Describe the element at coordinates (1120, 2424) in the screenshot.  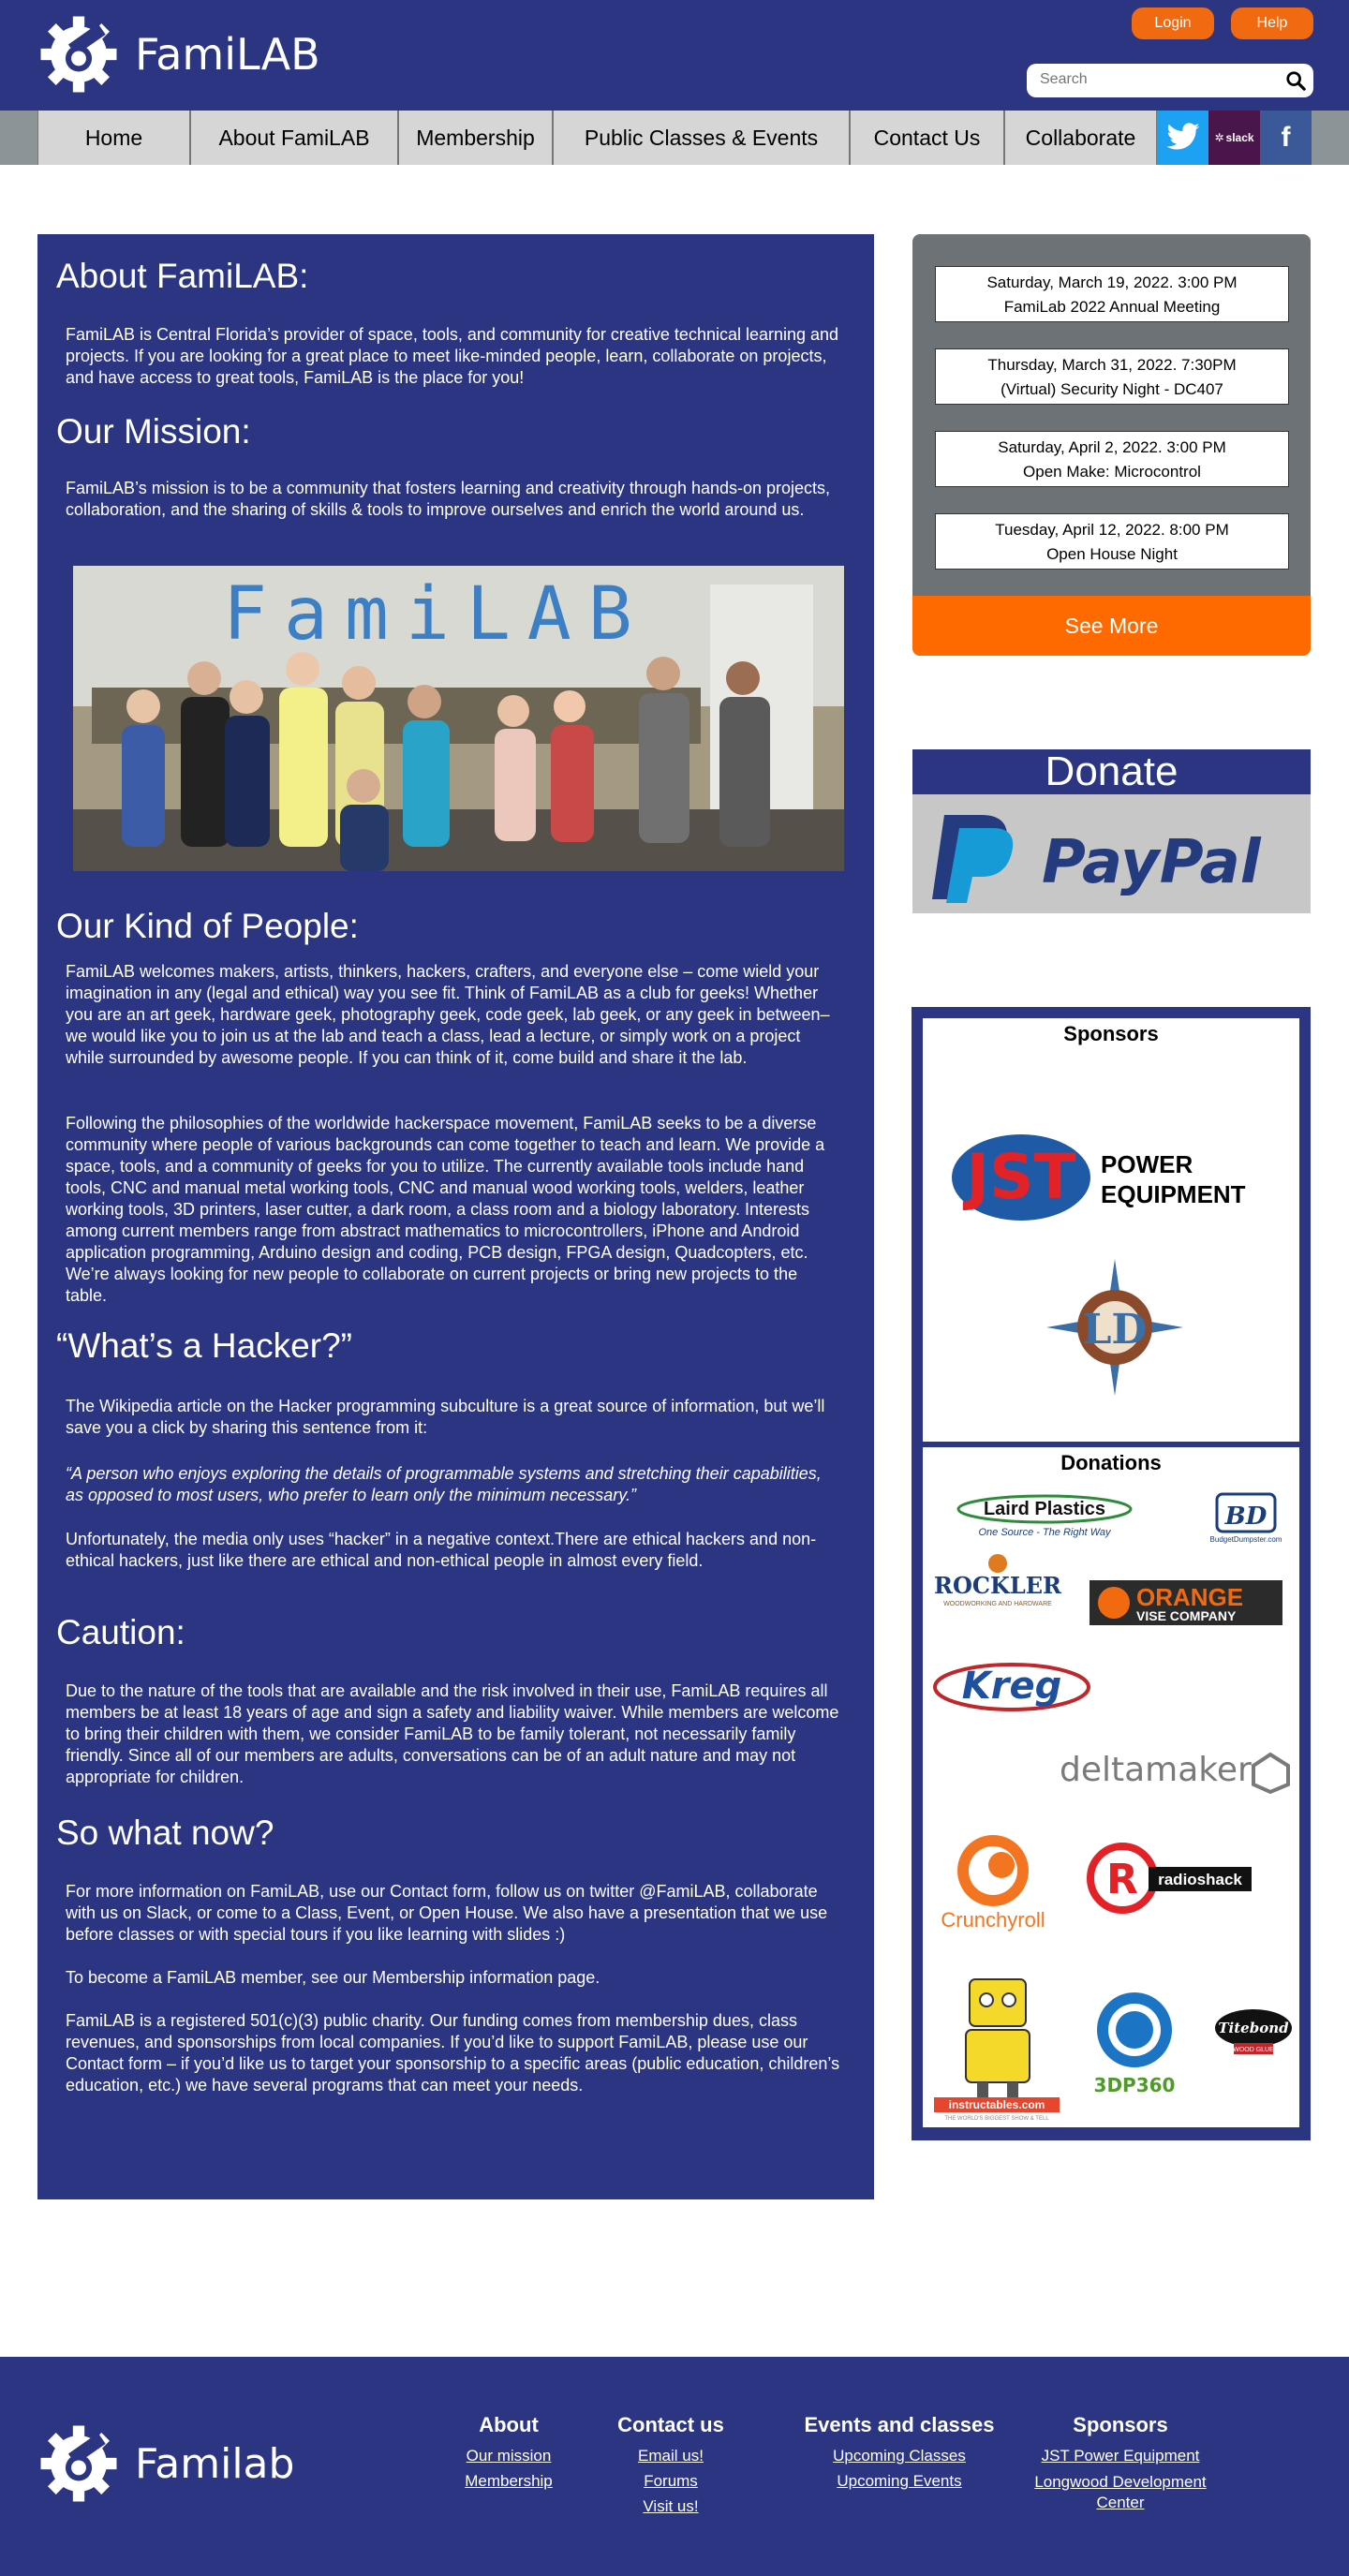
I see `footer-sponsors-heading: Sponsors` at that location.